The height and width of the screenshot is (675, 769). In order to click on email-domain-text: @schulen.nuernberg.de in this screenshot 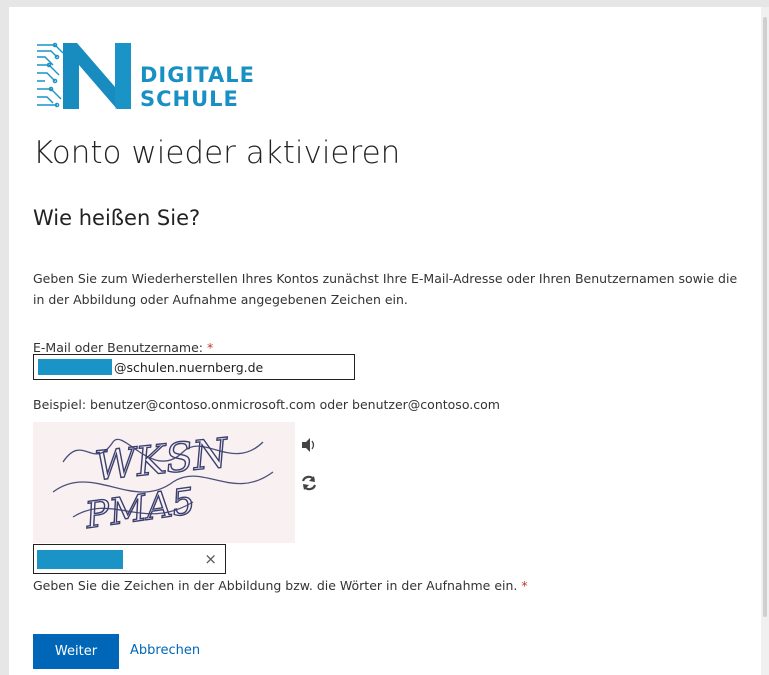, I will do `click(189, 367)`.